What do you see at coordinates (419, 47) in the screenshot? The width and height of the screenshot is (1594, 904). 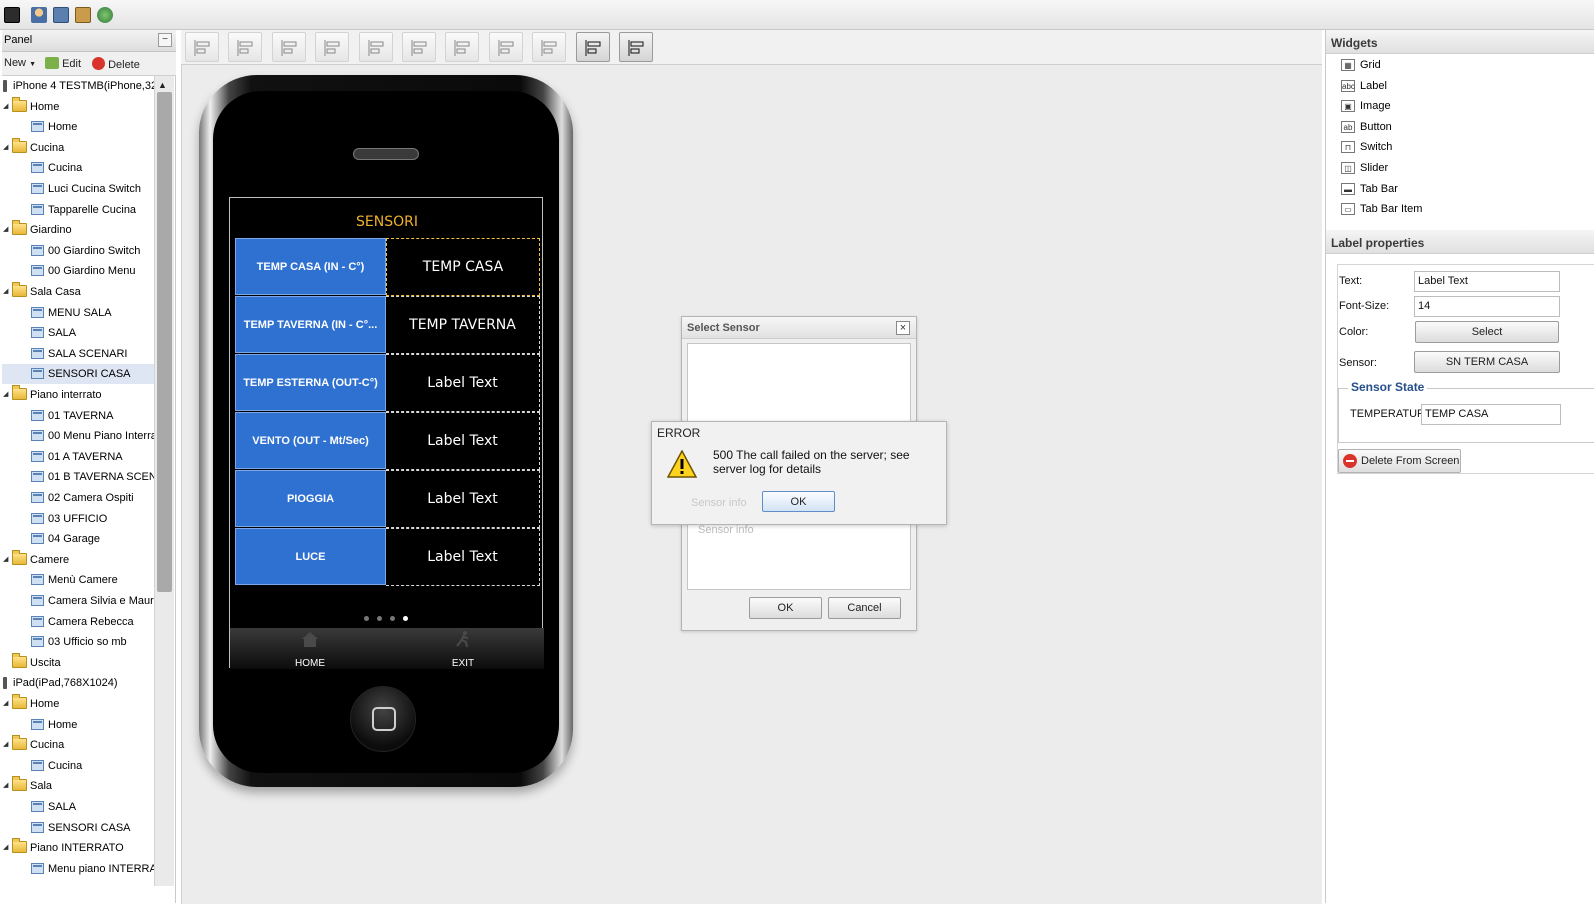 I see `align-bottom-button` at bounding box center [419, 47].